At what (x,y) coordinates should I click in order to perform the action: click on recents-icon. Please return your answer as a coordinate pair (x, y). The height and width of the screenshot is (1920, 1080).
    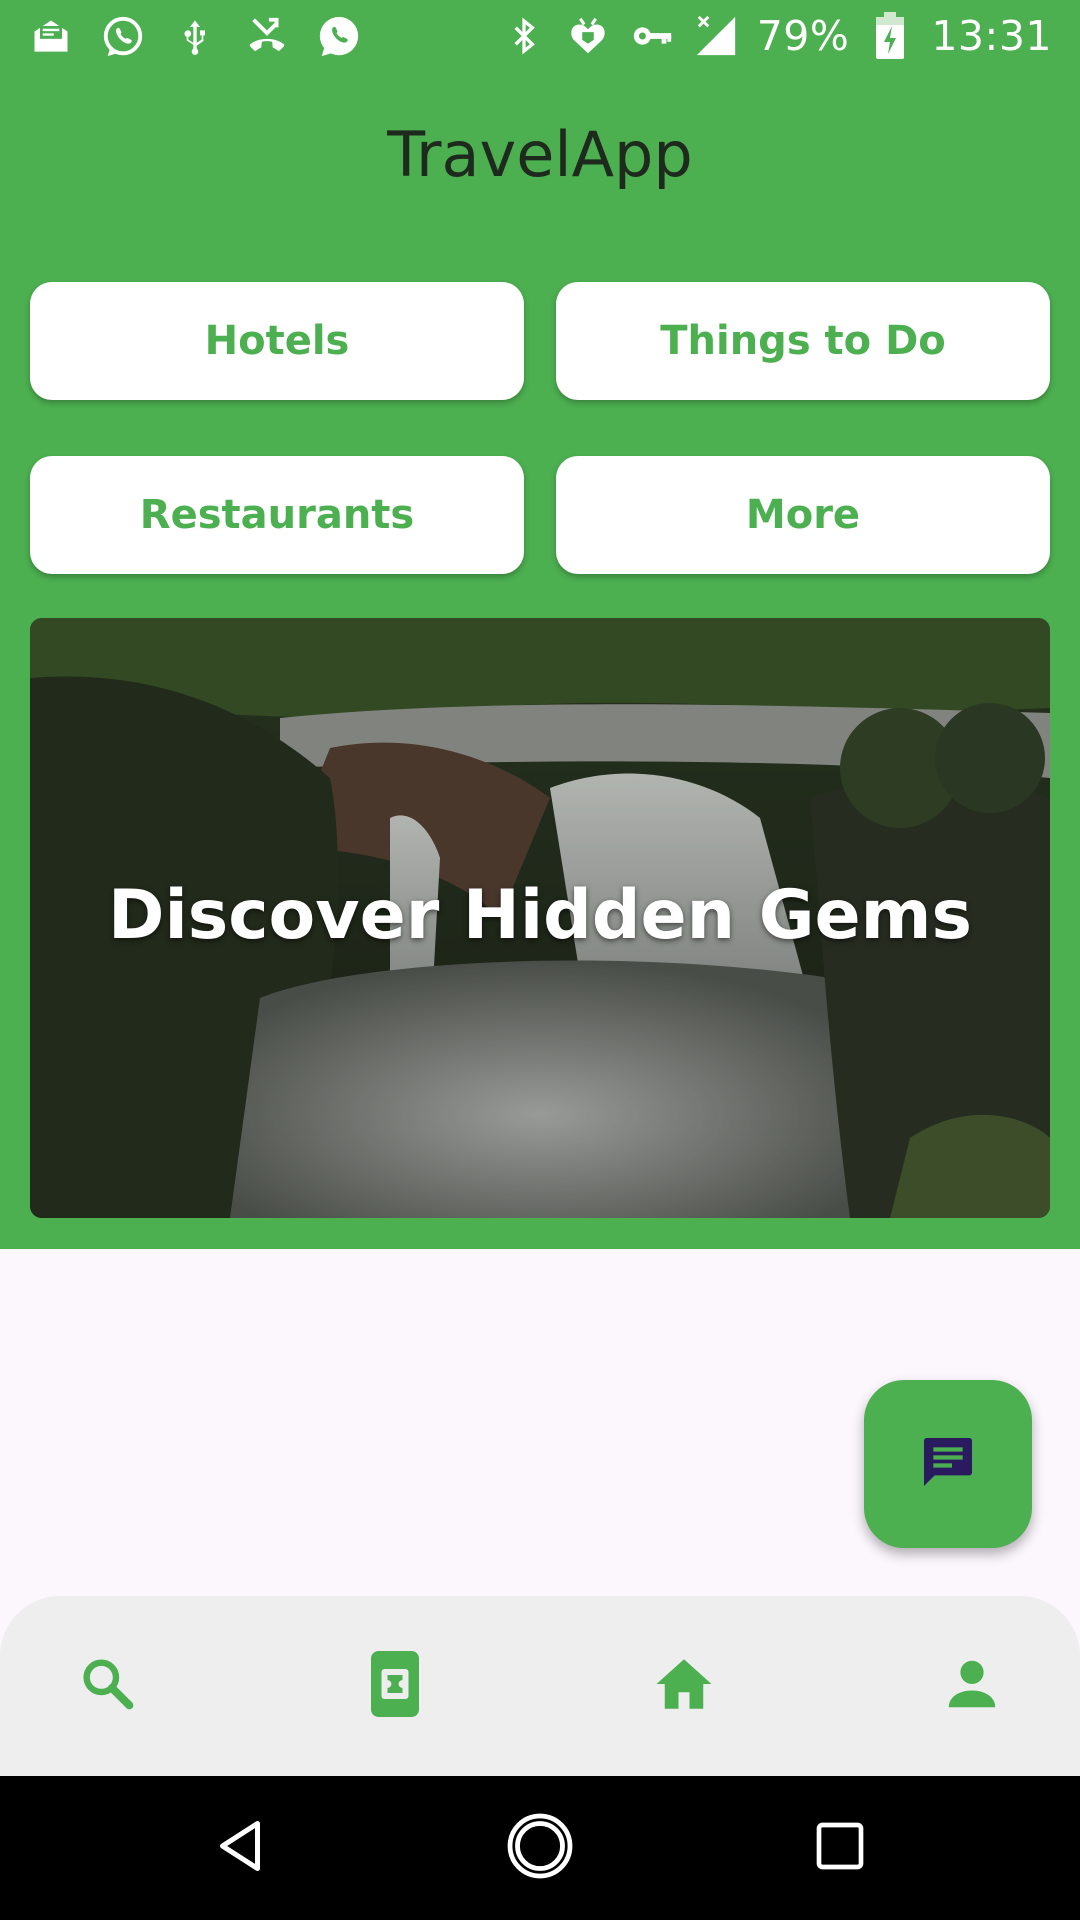
    Looking at the image, I should click on (840, 1848).